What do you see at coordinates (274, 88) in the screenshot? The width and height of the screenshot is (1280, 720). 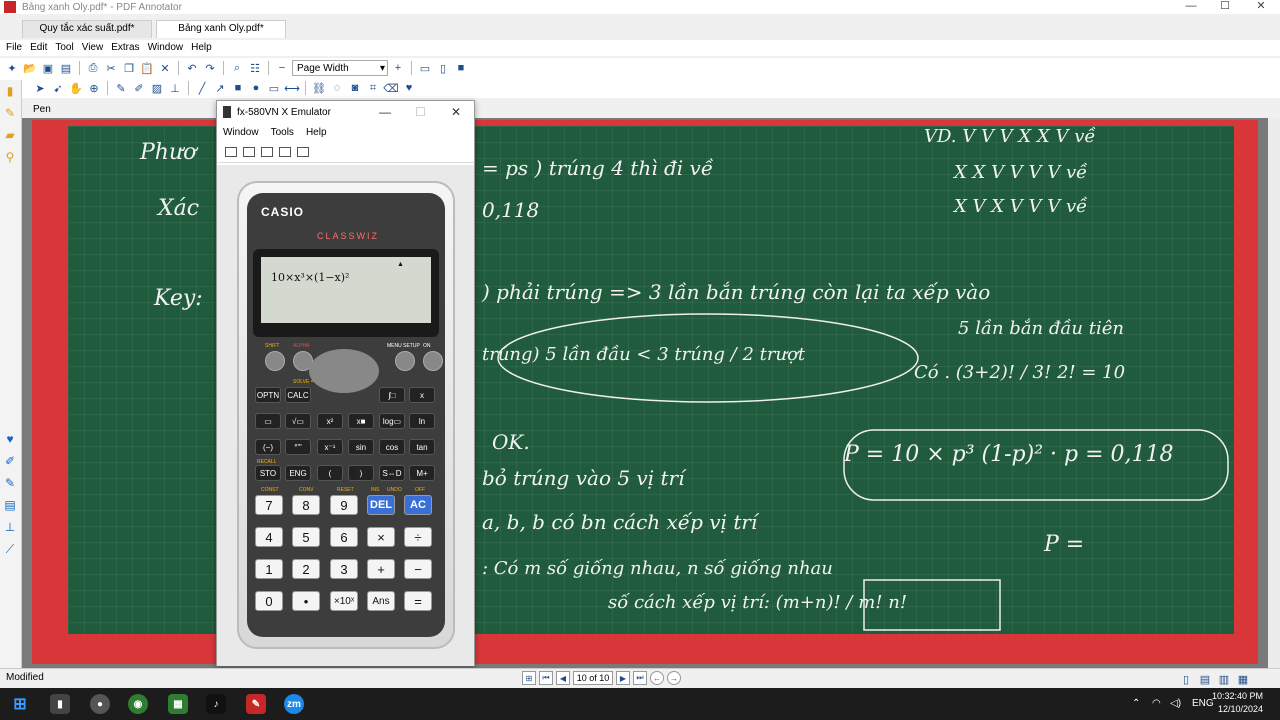 I see `textbox-icon: ▭` at bounding box center [274, 88].